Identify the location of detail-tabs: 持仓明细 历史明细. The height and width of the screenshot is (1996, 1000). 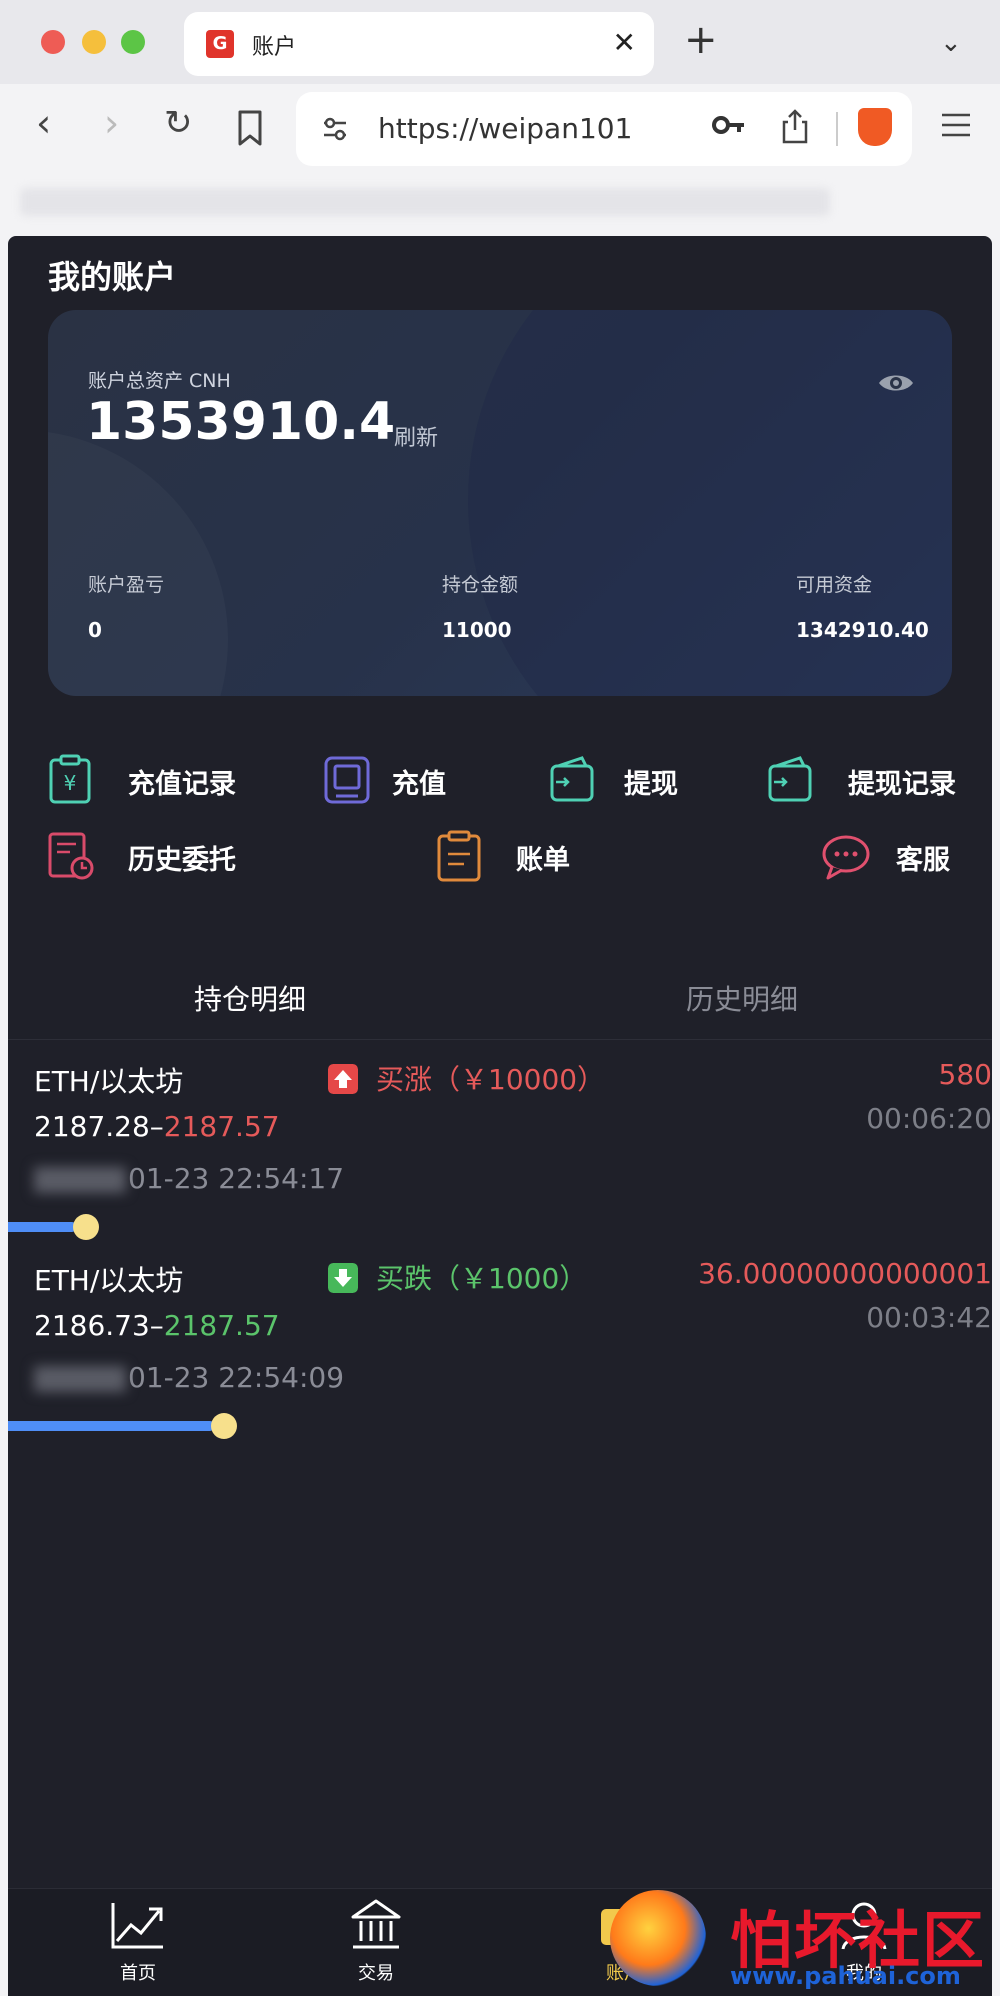
(500, 998).